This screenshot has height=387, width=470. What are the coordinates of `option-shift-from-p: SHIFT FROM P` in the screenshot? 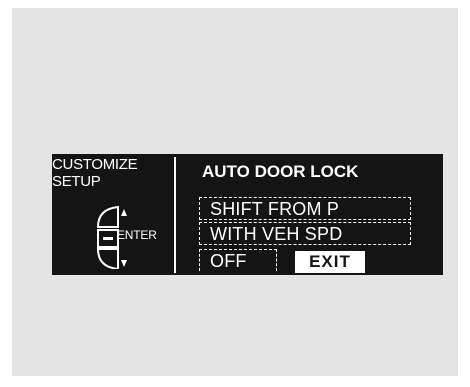 It's located at (305, 208).